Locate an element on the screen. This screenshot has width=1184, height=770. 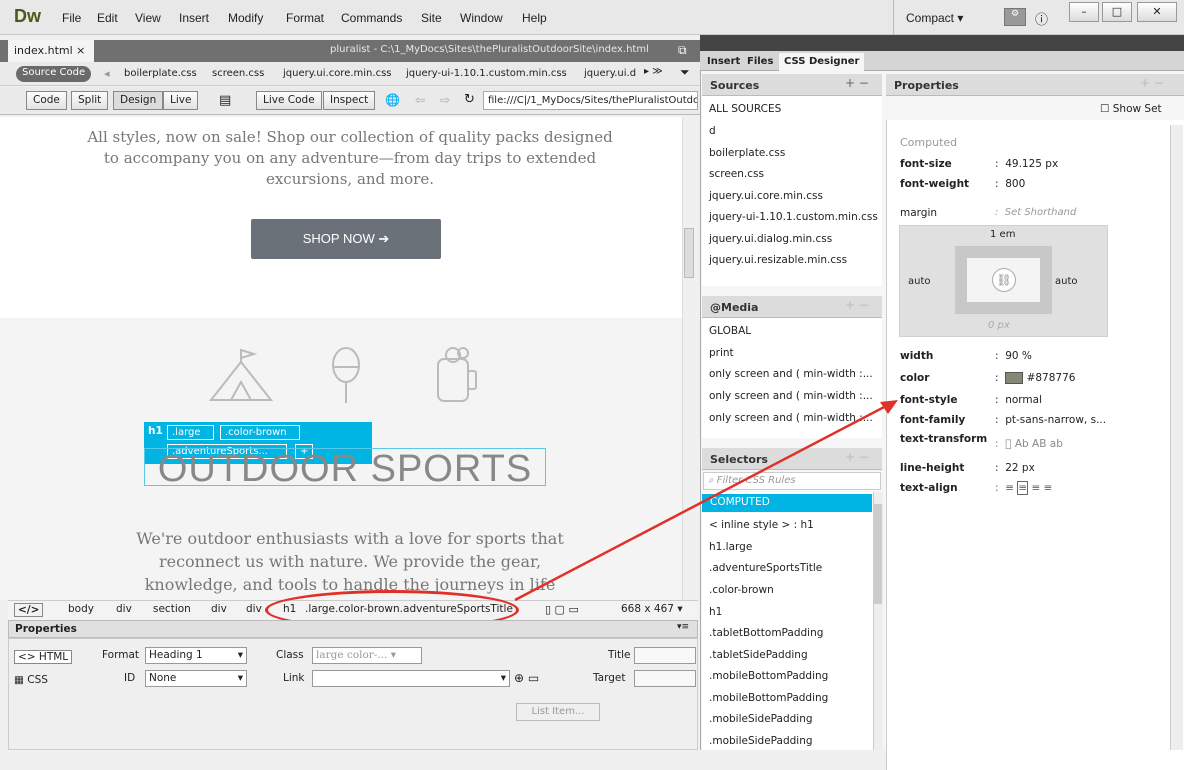
annotation-arrow is located at coordinates (706, 501).